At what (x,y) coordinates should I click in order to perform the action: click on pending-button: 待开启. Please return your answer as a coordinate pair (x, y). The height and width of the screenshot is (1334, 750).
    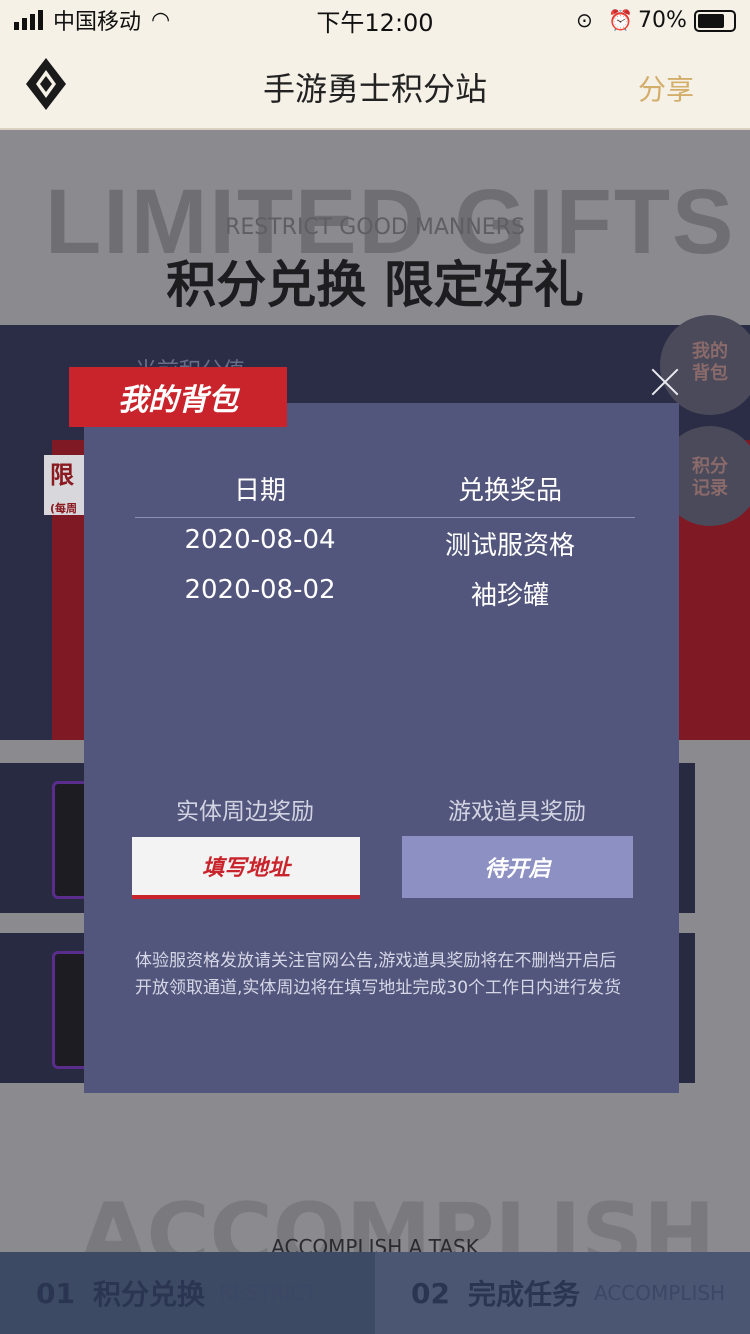
    Looking at the image, I should click on (517, 867).